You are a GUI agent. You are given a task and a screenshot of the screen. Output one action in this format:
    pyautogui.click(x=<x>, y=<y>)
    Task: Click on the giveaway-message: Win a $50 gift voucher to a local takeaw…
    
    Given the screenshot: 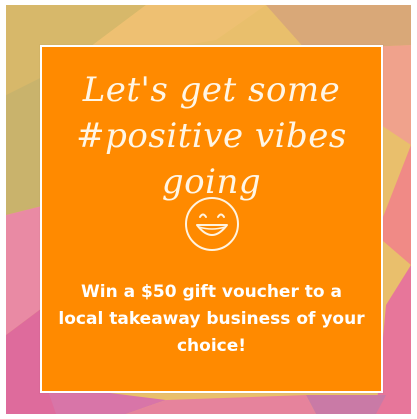 What is the action you would take?
    pyautogui.click(x=211, y=319)
    